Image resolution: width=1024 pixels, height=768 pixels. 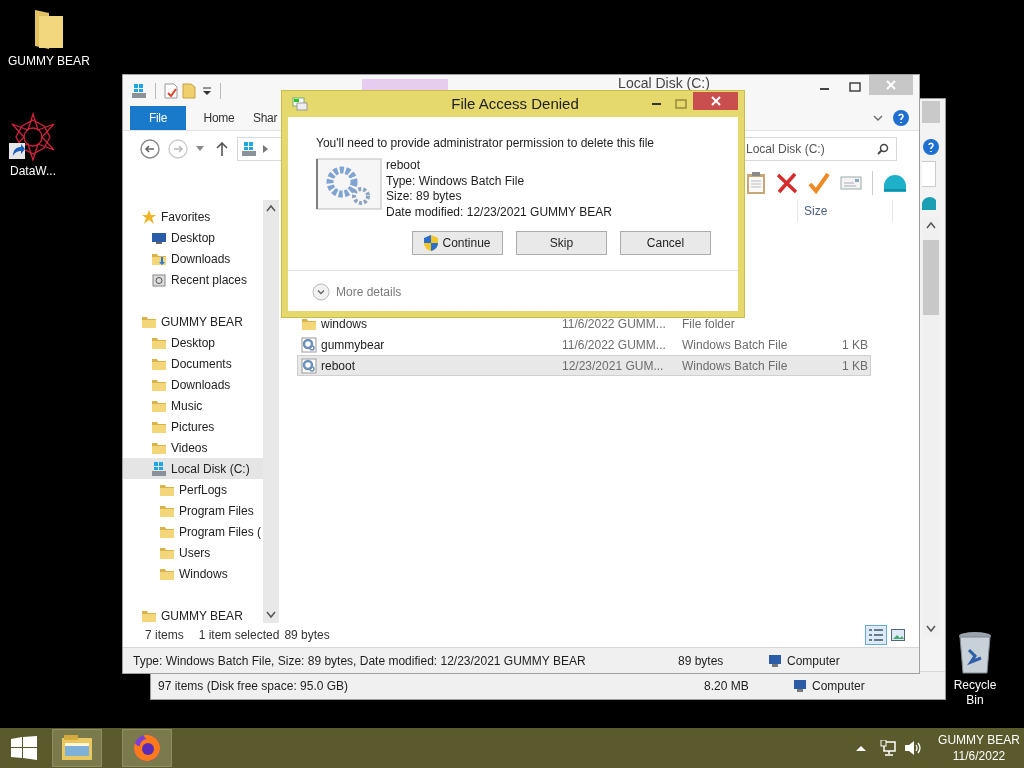 I want to click on up-arrow-icon, so click(x=222, y=148).